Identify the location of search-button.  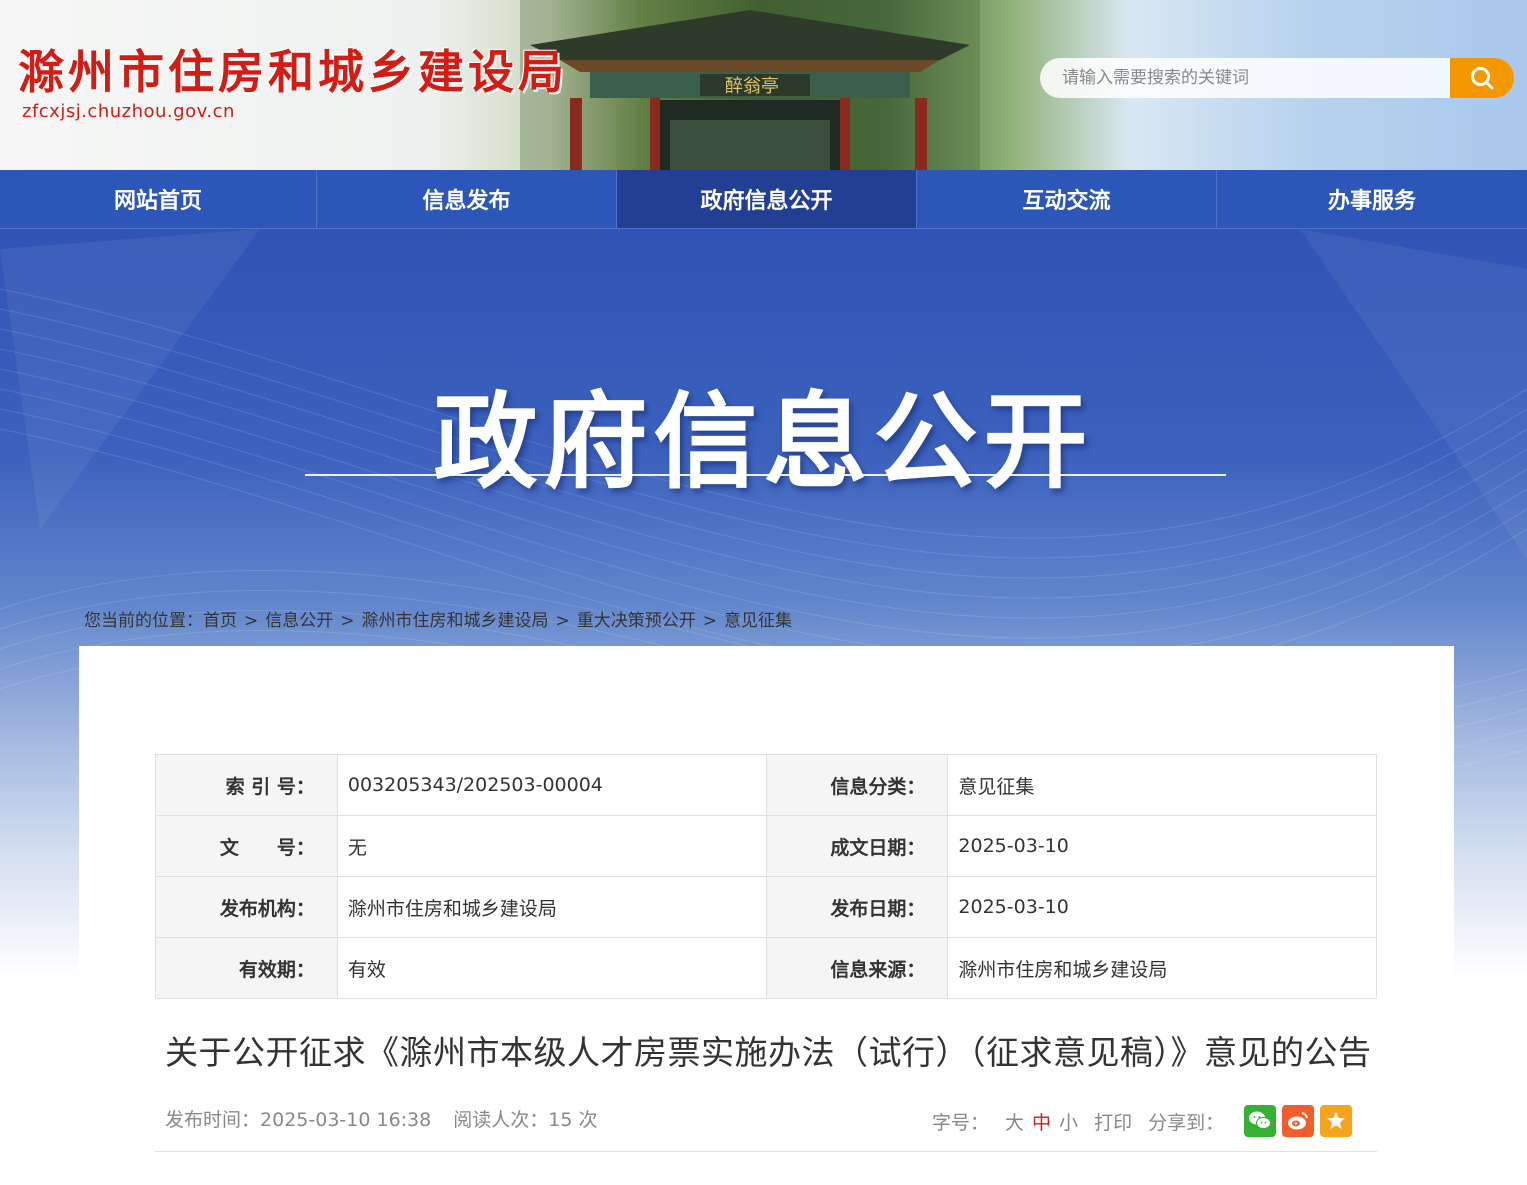
(1482, 78).